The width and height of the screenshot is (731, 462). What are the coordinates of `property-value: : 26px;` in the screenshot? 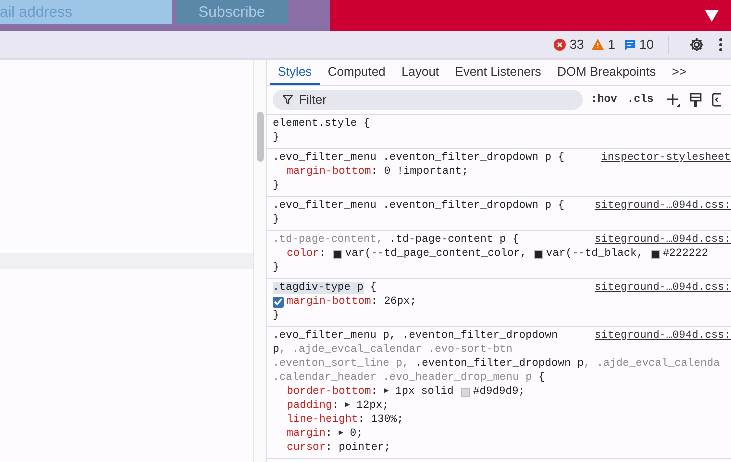 It's located at (394, 302).